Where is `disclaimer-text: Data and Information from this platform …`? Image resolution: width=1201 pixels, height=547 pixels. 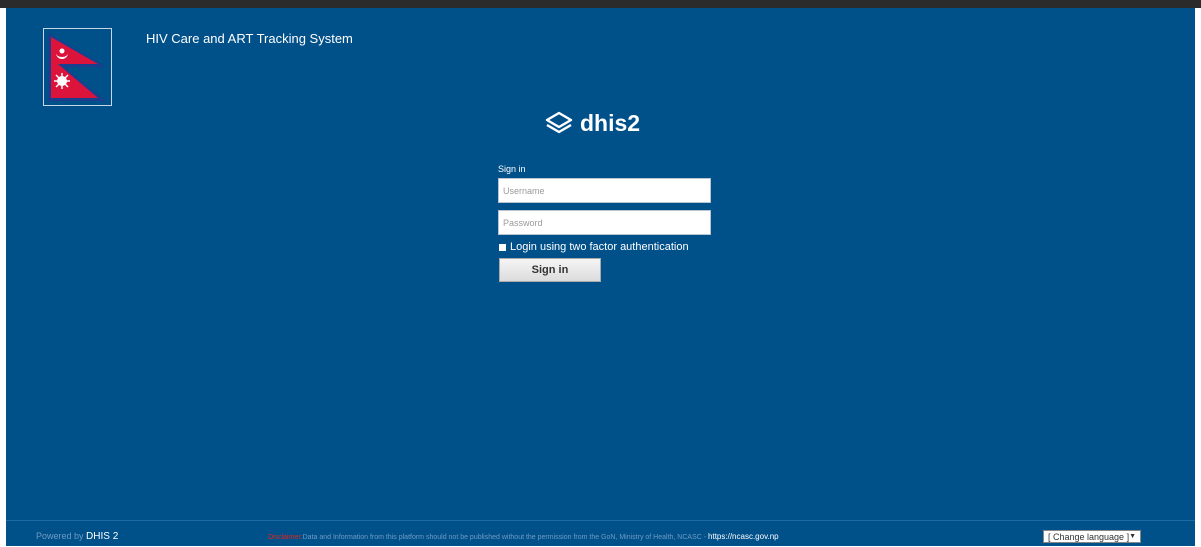
disclaimer-text: Data and Information from this platform … is located at coordinates (505, 537).